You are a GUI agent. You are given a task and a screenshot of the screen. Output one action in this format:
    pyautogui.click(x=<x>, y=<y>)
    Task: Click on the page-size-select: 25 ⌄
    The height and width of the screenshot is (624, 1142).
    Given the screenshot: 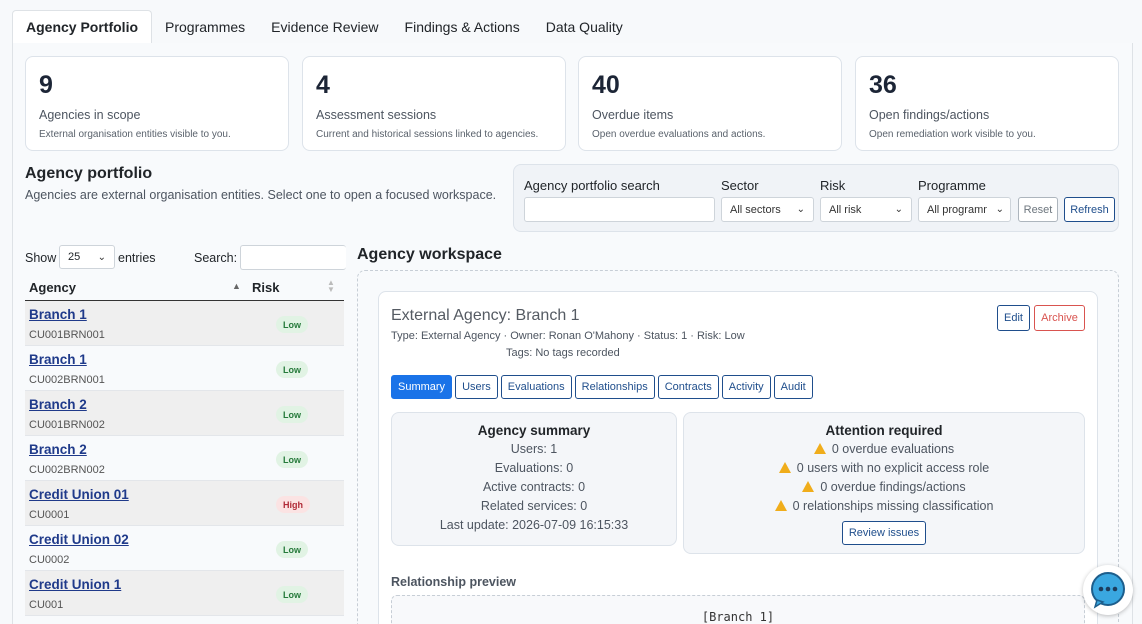 What is the action you would take?
    pyautogui.click(x=87, y=257)
    